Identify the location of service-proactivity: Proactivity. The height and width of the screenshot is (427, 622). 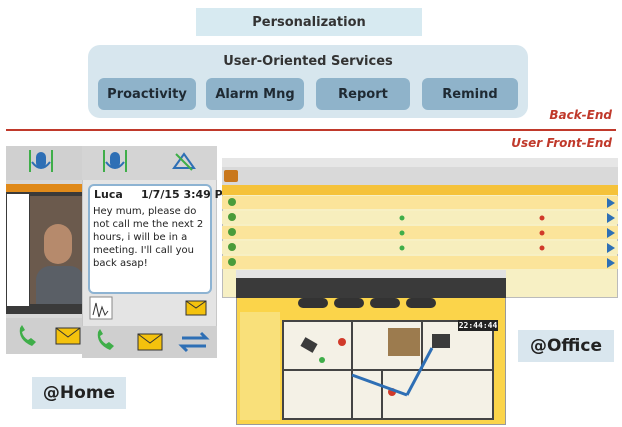
(147, 94).